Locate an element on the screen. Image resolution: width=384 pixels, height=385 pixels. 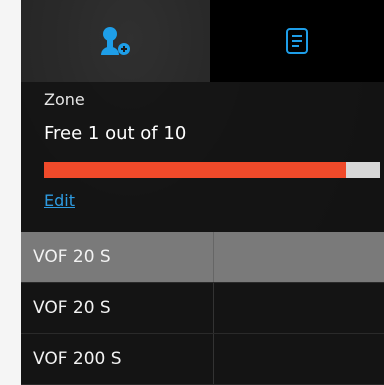
tab-users is located at coordinates (115, 41).